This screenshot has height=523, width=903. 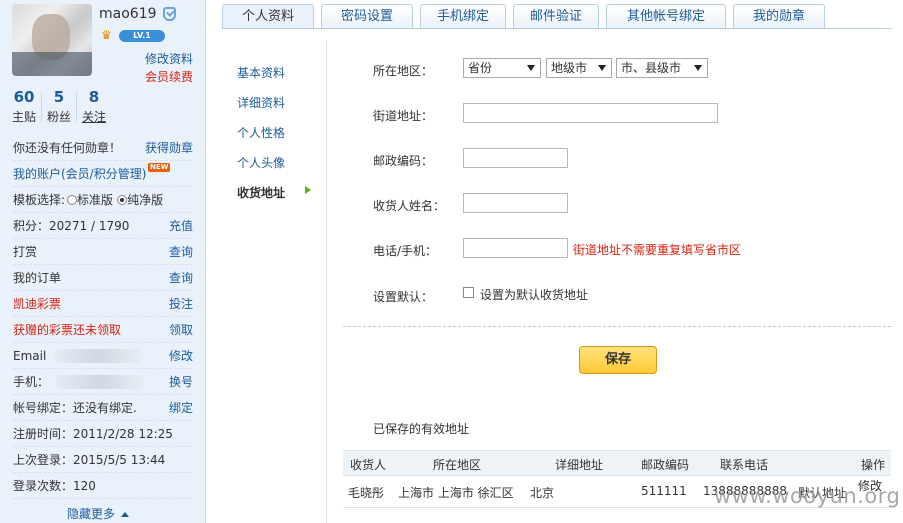 What do you see at coordinates (651, 68) in the screenshot?
I see `county-value: 市、县级市` at bounding box center [651, 68].